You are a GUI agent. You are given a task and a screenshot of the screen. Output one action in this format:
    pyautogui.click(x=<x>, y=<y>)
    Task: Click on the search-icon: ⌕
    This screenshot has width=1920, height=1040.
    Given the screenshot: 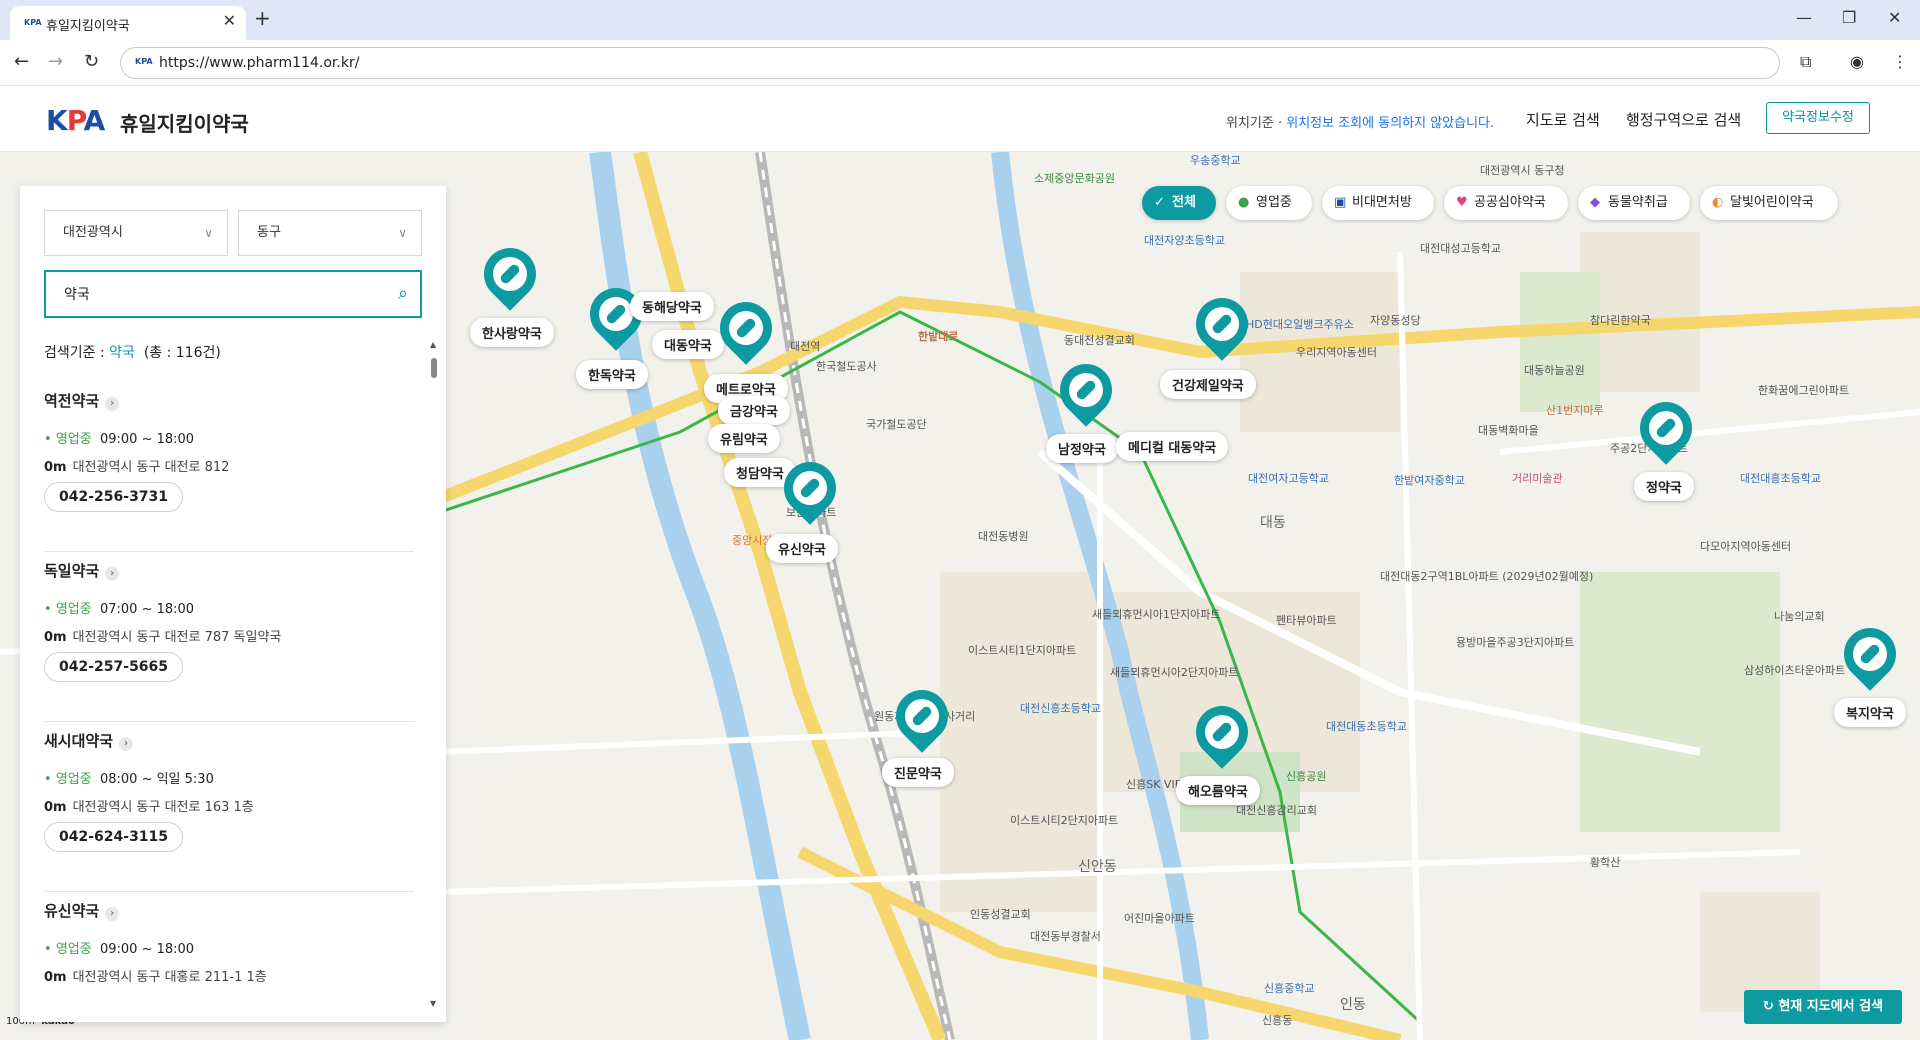 What is the action you would take?
    pyautogui.click(x=403, y=293)
    